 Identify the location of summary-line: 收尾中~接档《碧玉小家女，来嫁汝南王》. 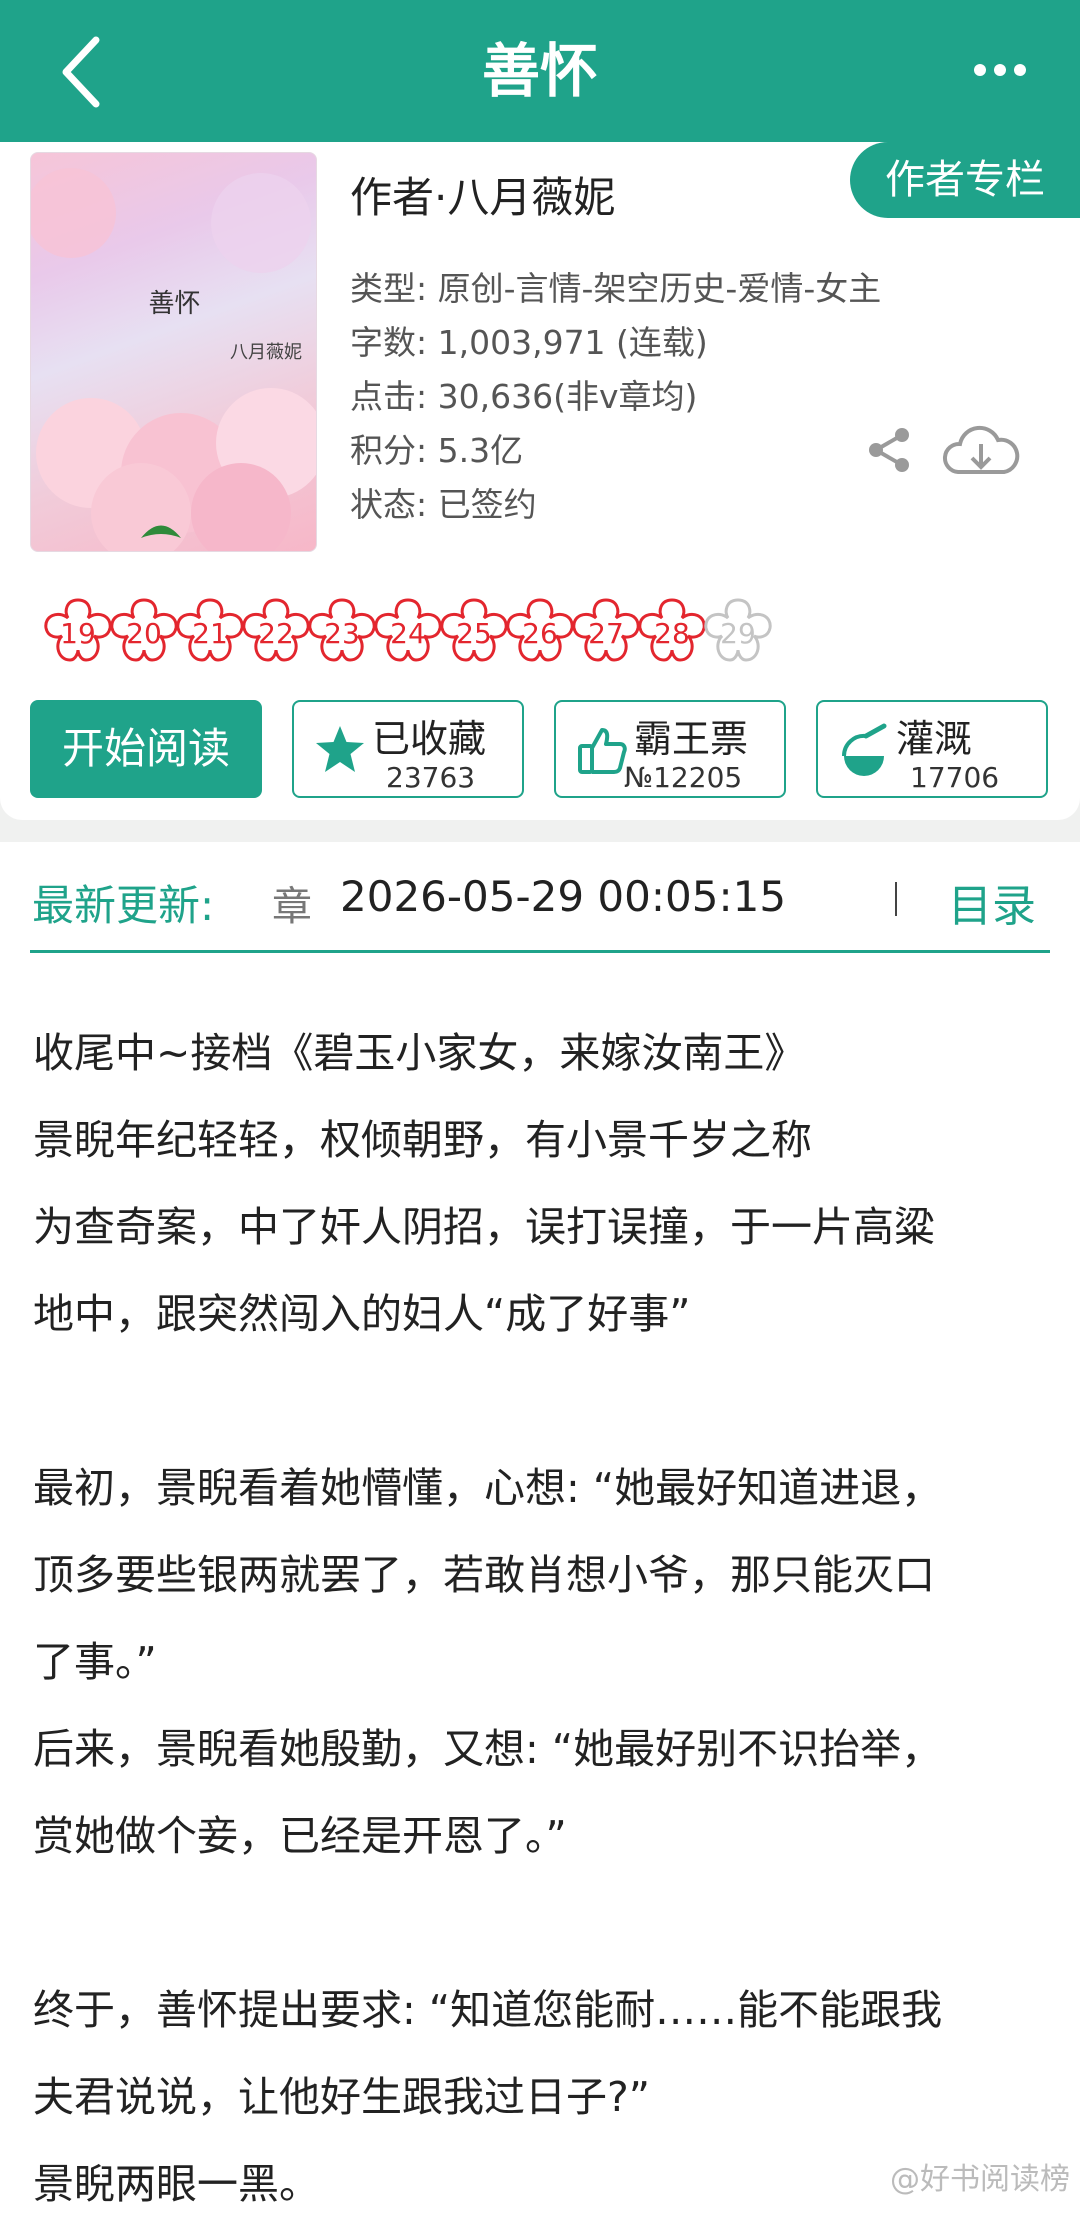
(543, 1053).